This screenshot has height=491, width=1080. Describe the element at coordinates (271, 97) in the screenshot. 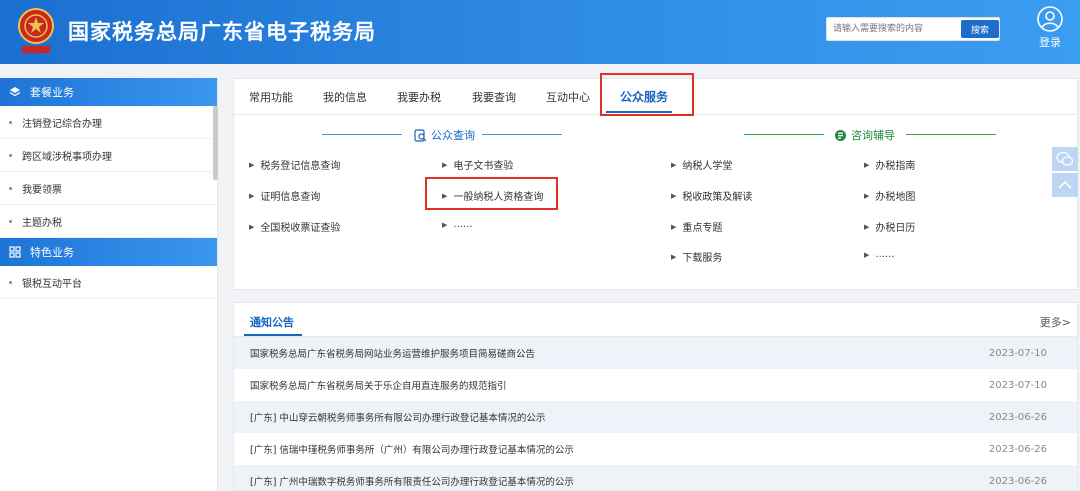

I see `tab-common: 常用功能` at that location.